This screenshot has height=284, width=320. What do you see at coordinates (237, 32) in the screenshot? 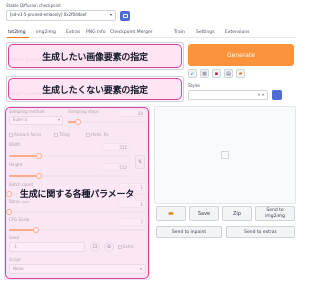
I see `tab-extensions: Extensions` at bounding box center [237, 32].